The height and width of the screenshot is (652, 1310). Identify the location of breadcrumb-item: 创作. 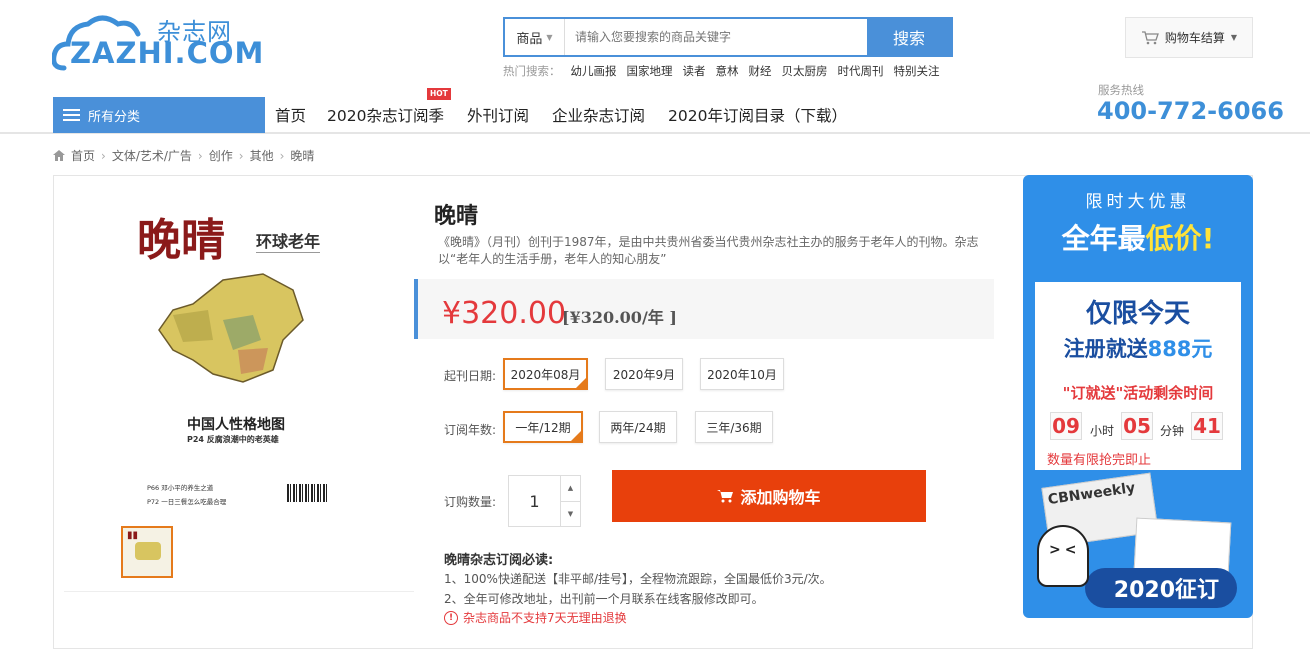
(221, 155).